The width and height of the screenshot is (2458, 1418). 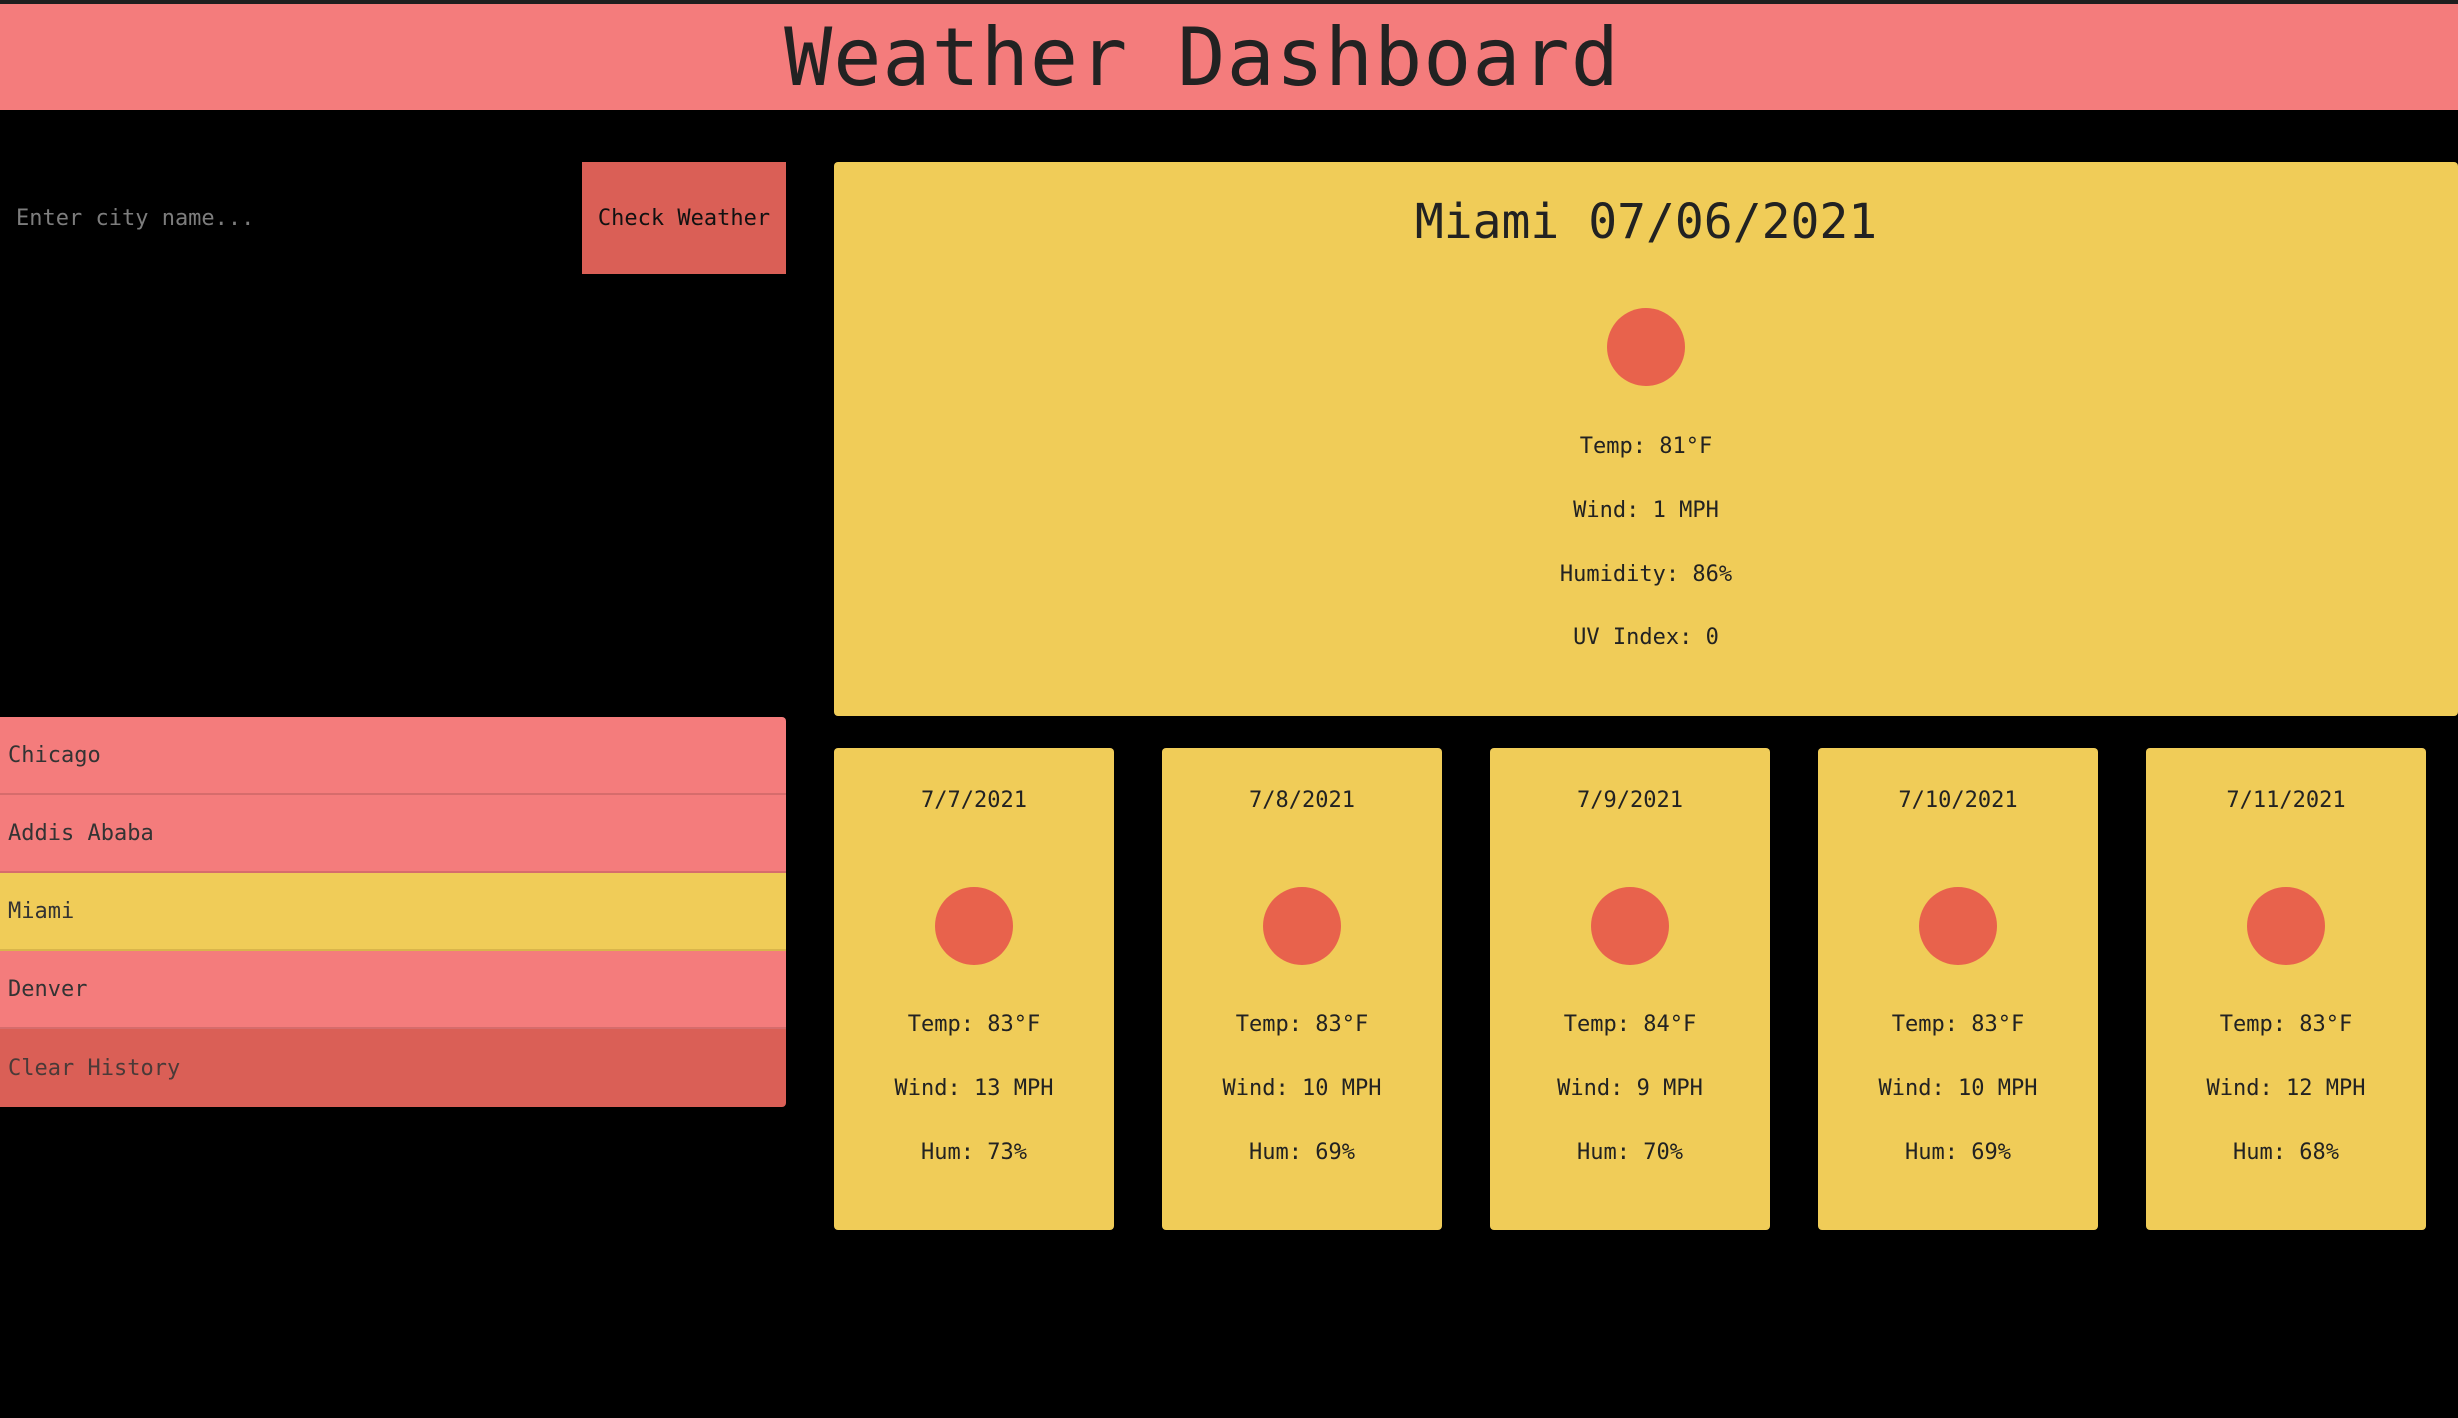 What do you see at coordinates (1646, 446) in the screenshot?
I see `current-temp: Temp: 81°F` at bounding box center [1646, 446].